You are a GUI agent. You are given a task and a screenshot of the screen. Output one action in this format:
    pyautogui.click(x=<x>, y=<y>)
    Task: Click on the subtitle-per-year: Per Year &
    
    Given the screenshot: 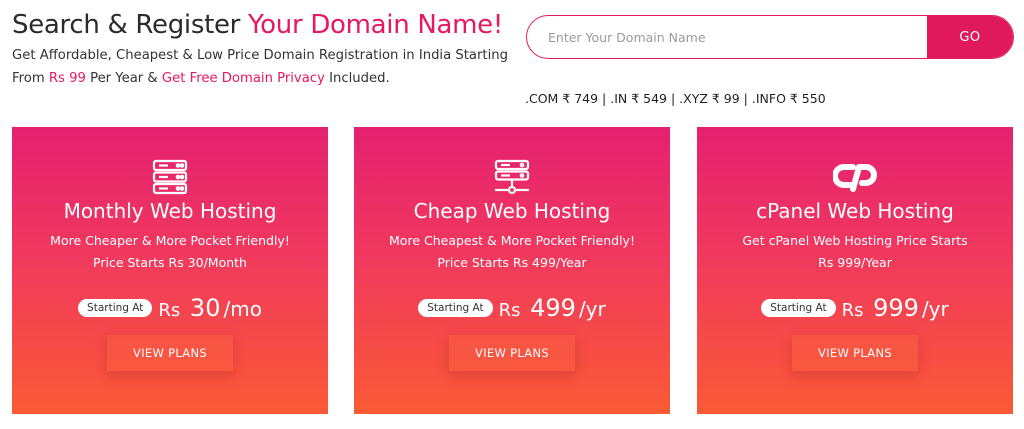 What is the action you would take?
    pyautogui.click(x=123, y=78)
    